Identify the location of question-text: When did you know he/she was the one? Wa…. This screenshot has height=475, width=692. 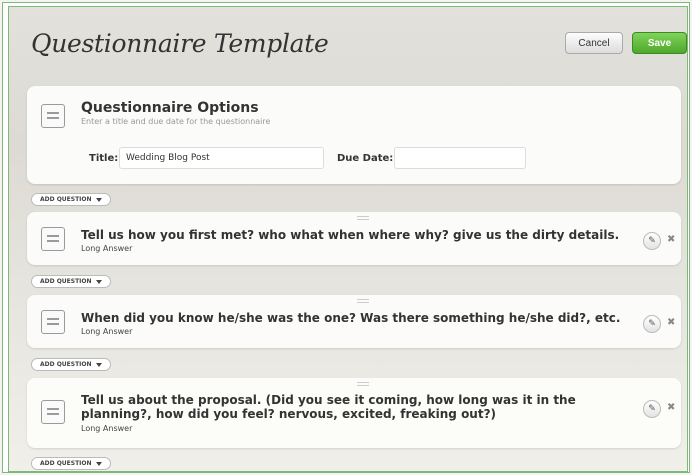
(351, 318).